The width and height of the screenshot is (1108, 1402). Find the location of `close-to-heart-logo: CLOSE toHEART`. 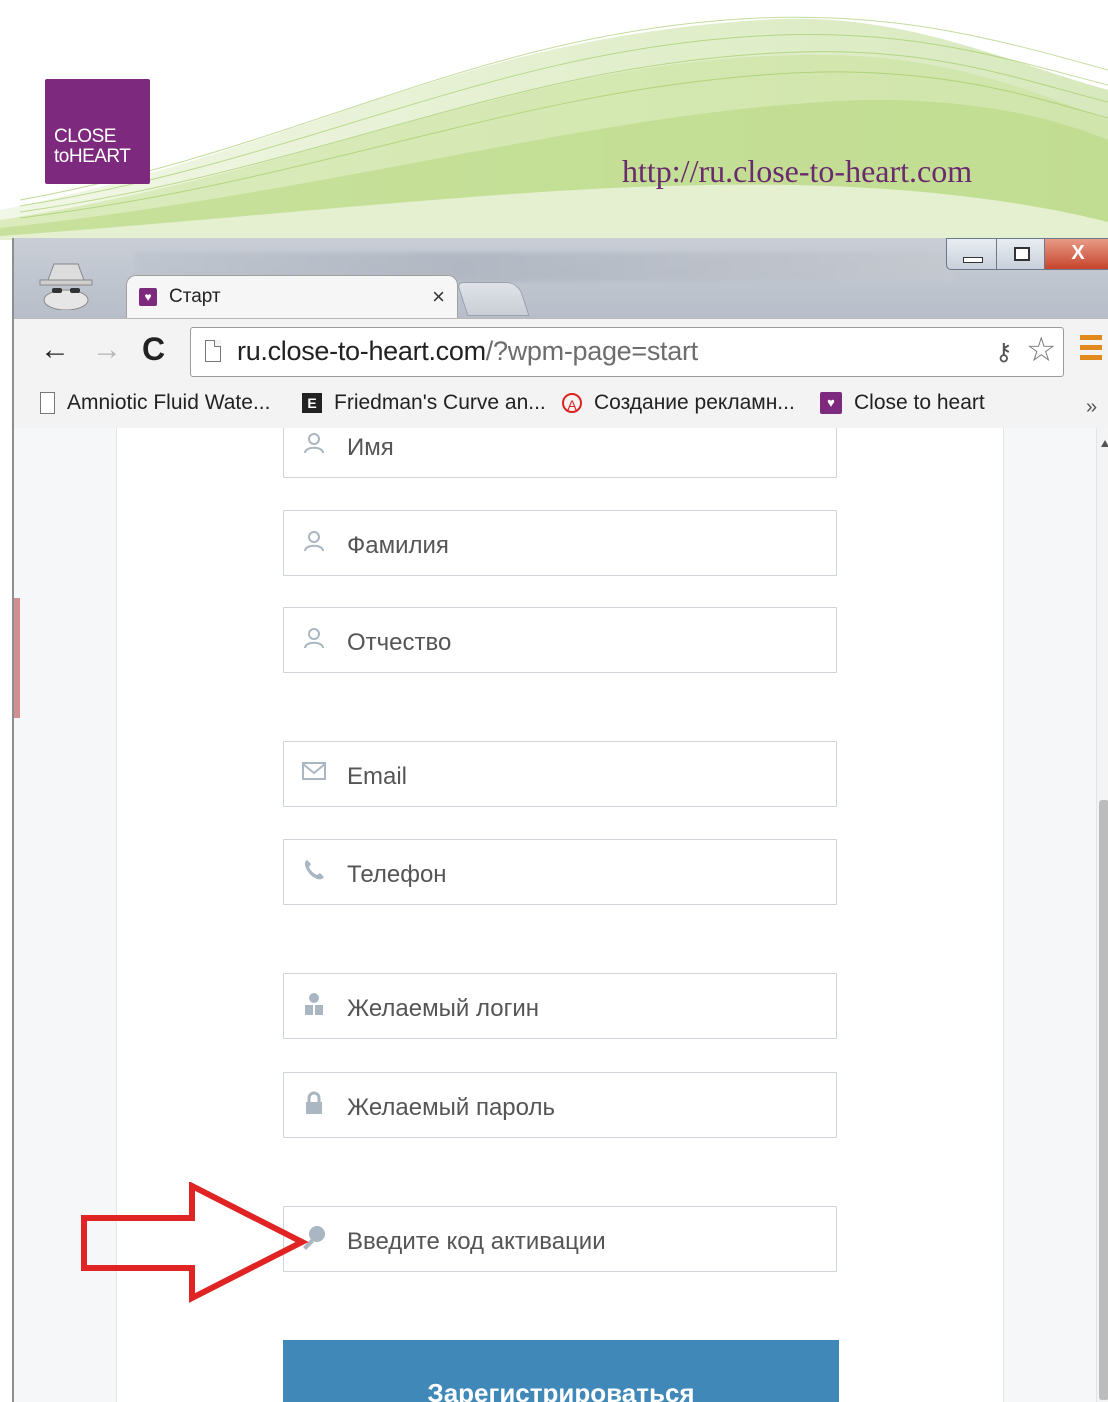

close-to-heart-logo: CLOSE toHEART is located at coordinates (97, 131).